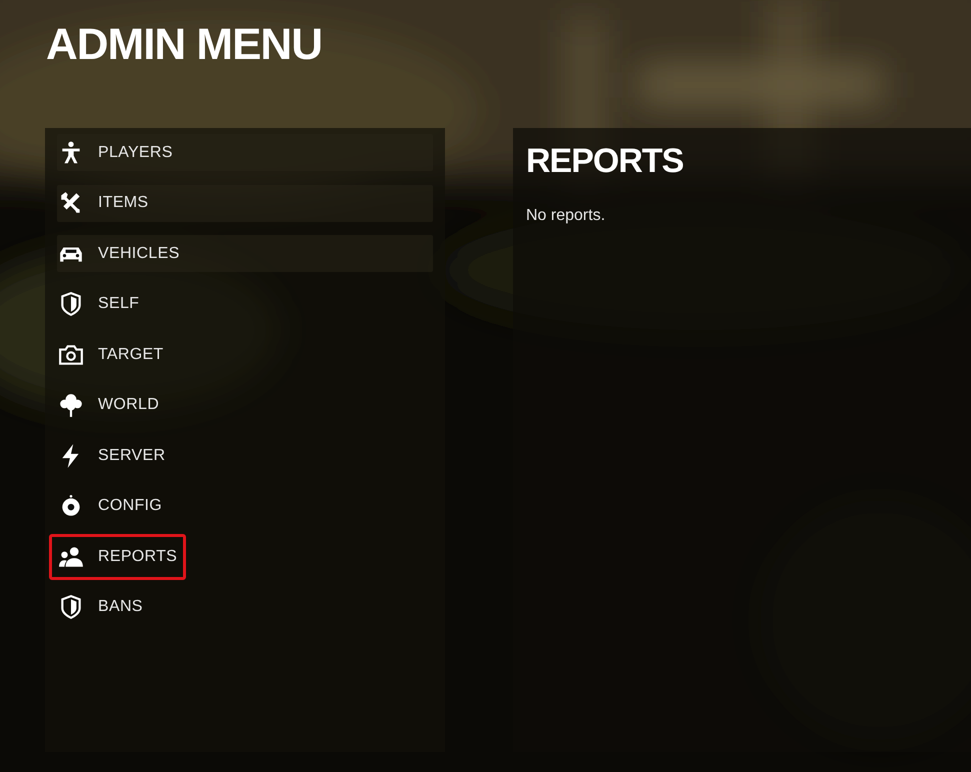  I want to click on sidebar-item: SELF, so click(98, 304).